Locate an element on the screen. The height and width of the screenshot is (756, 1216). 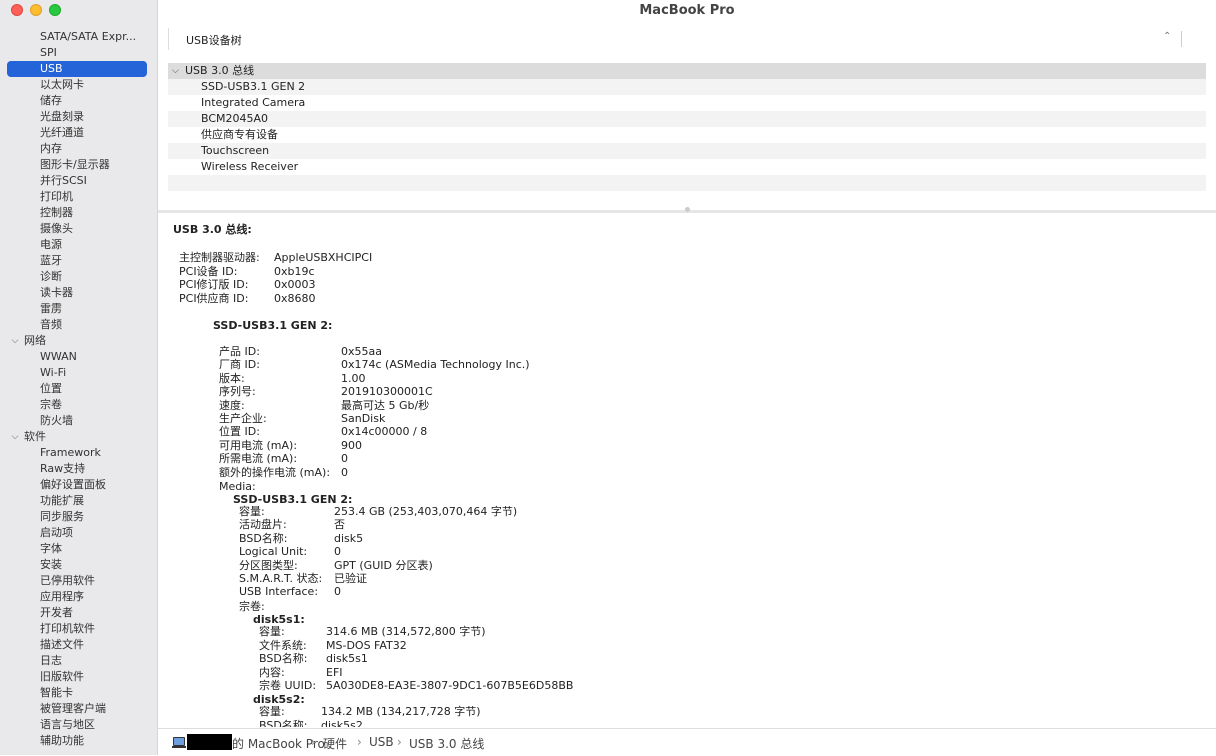
field-value: 5A030DE8-EA3E-3807-9DC1-607B5E6D58BB is located at coordinates (450, 685).